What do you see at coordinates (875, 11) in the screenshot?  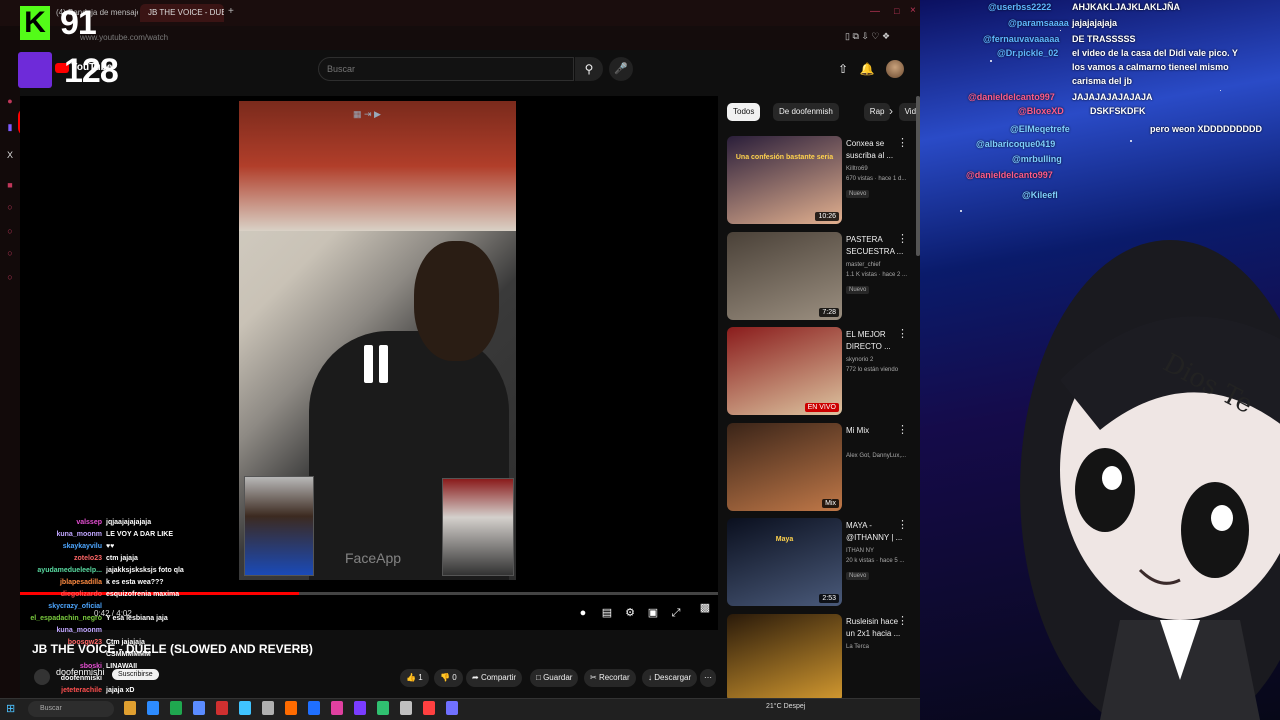 I see `minimize-icon: —` at bounding box center [875, 11].